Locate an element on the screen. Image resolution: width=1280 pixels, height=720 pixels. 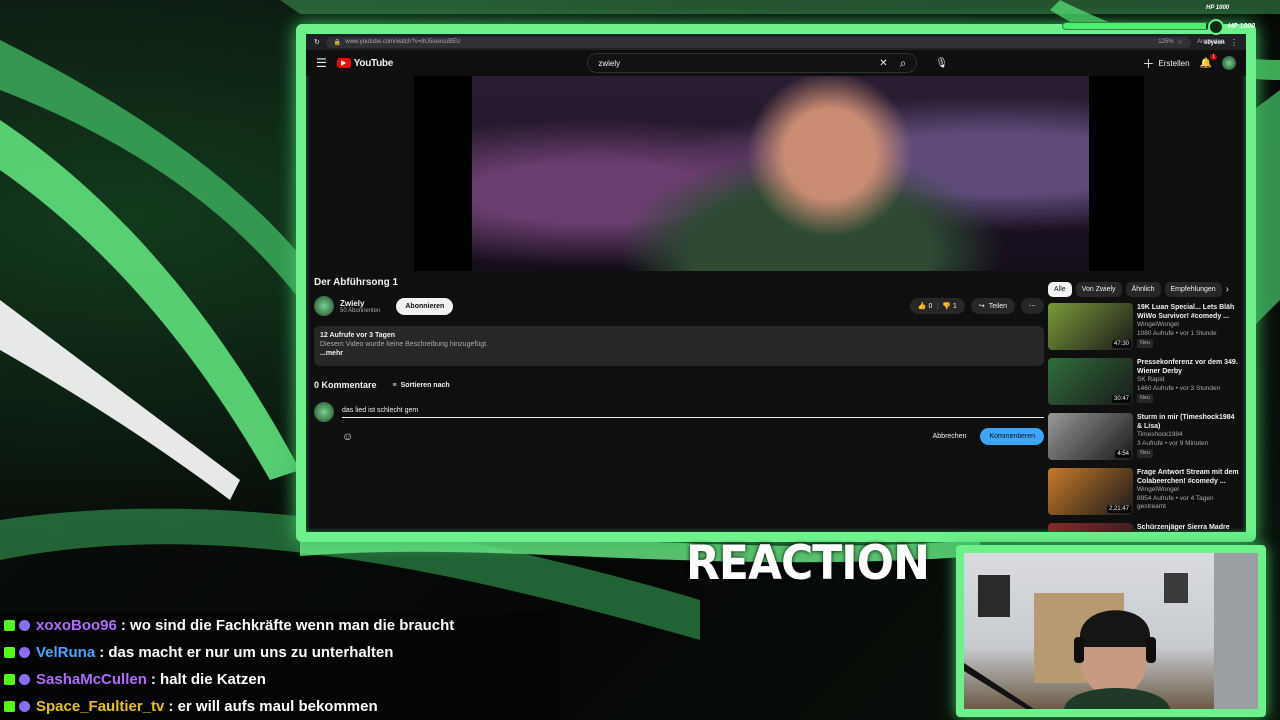
channel-name: Zwiely is located at coordinates (360, 303).